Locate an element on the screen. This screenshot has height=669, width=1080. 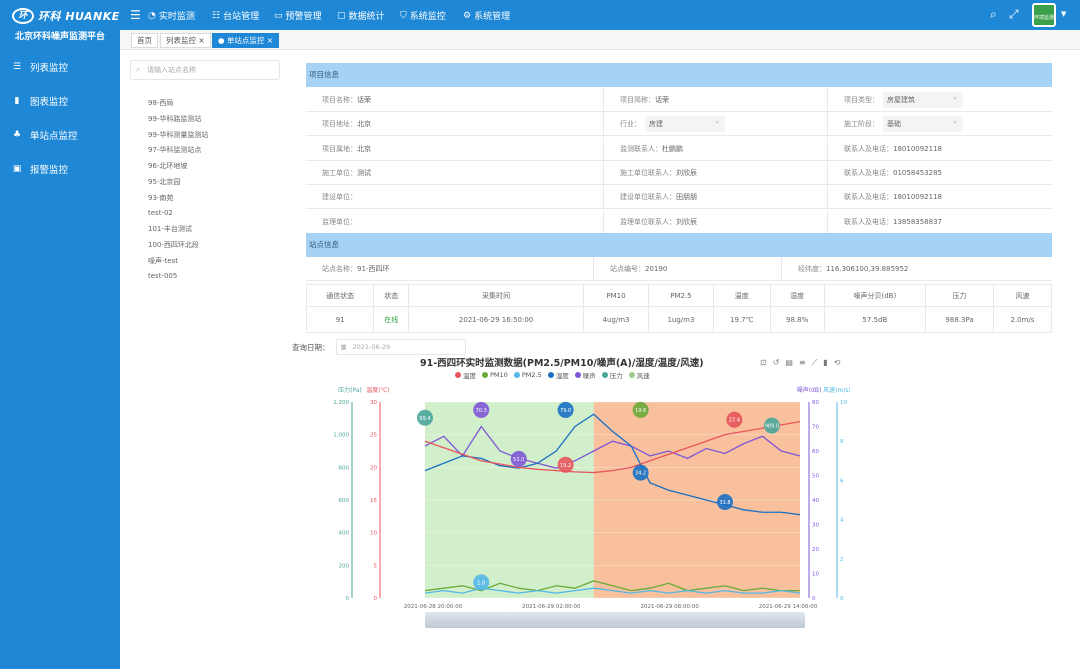
tab-list-monitor: 列表监控 × is located at coordinates (185, 40).